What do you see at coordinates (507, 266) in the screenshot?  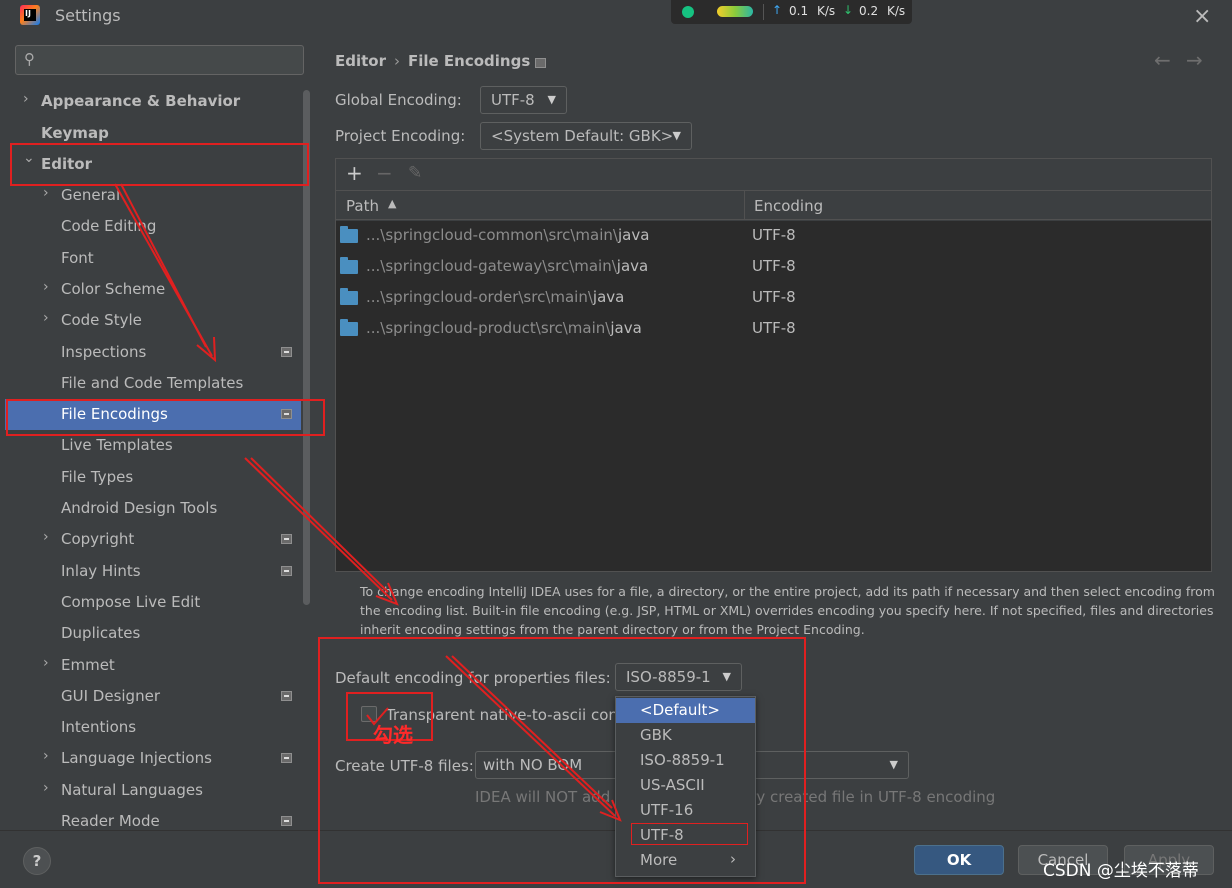 I see `row-path: ...\springcloud-gateway\src\main\java` at bounding box center [507, 266].